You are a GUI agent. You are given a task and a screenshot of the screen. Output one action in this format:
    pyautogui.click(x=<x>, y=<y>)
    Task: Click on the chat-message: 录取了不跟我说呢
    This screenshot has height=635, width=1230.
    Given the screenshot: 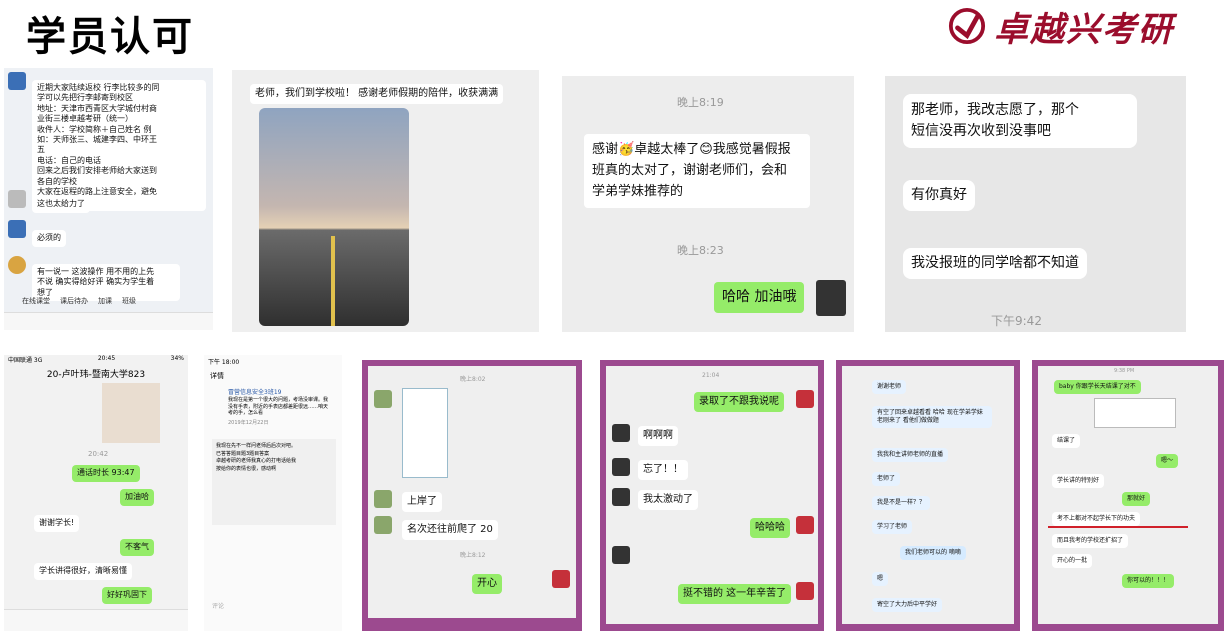 What is the action you would take?
    pyautogui.click(x=739, y=402)
    